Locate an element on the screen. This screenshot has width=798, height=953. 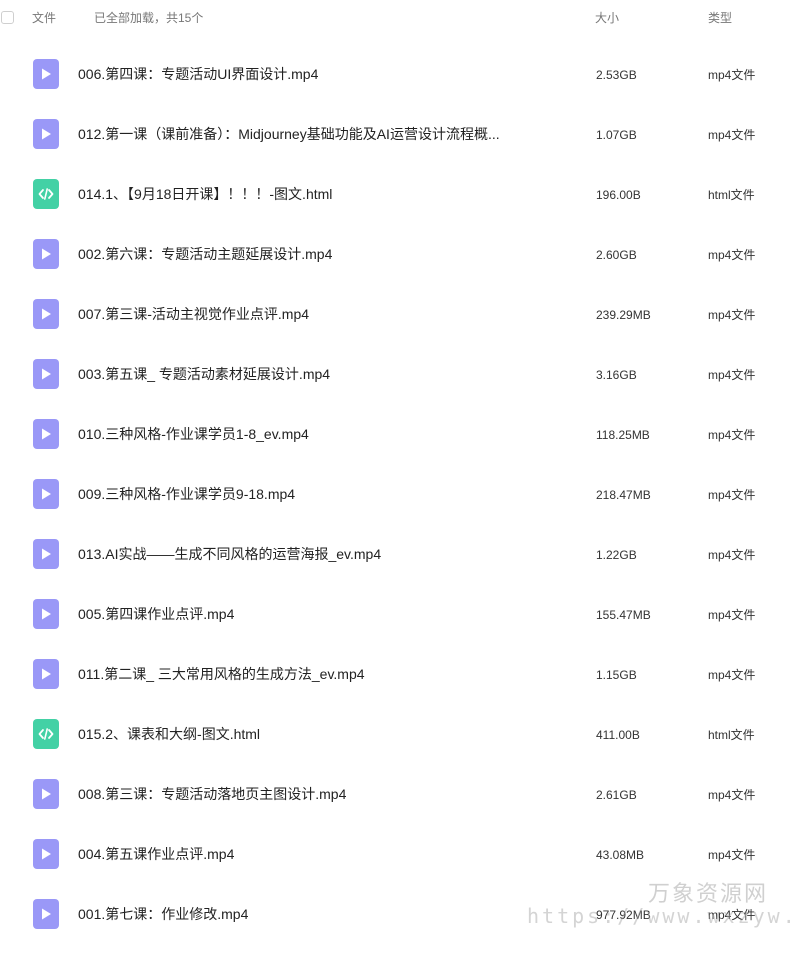
file-size: 43.08MB is located at coordinates (620, 855).